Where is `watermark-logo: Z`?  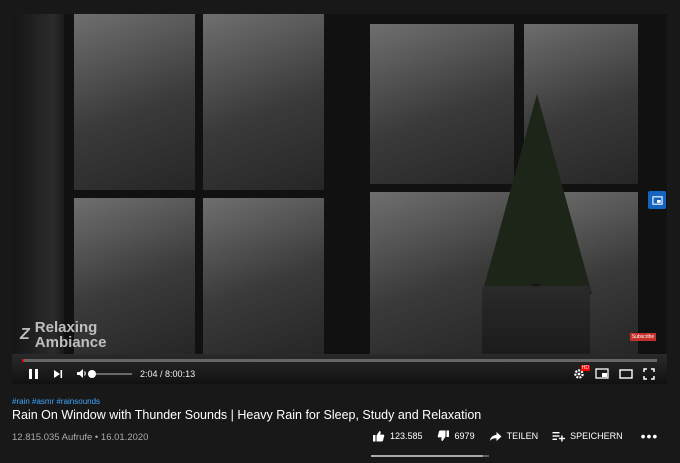
watermark-logo: Z is located at coordinates (25, 334).